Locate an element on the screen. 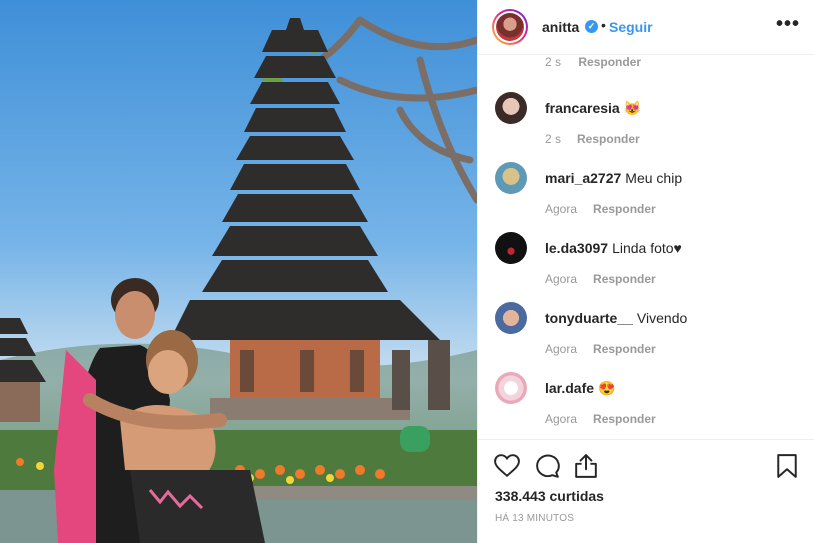 This screenshot has height=543, width=814. comment-icon is located at coordinates (547, 468).